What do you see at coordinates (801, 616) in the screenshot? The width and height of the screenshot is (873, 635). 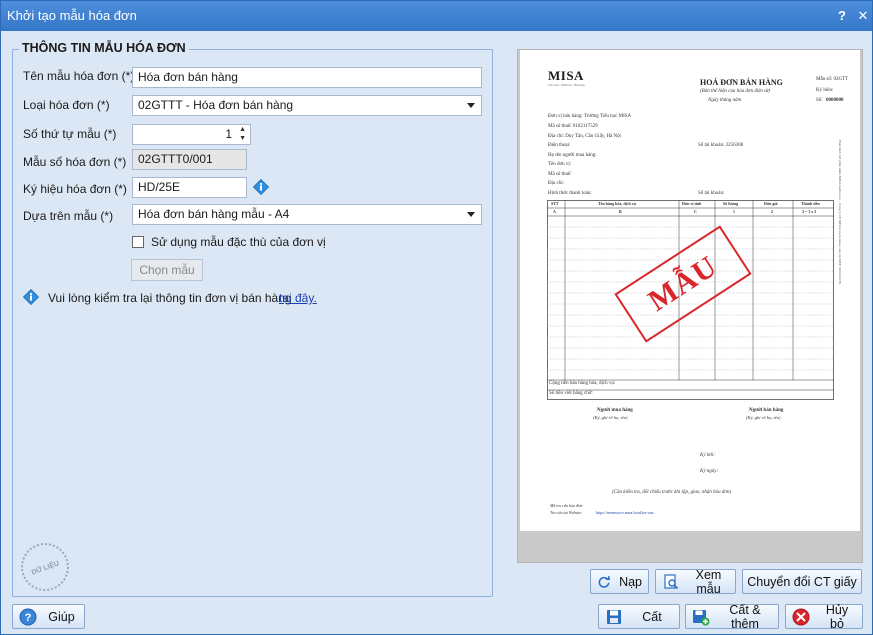 I see `cancel-icon` at bounding box center [801, 616].